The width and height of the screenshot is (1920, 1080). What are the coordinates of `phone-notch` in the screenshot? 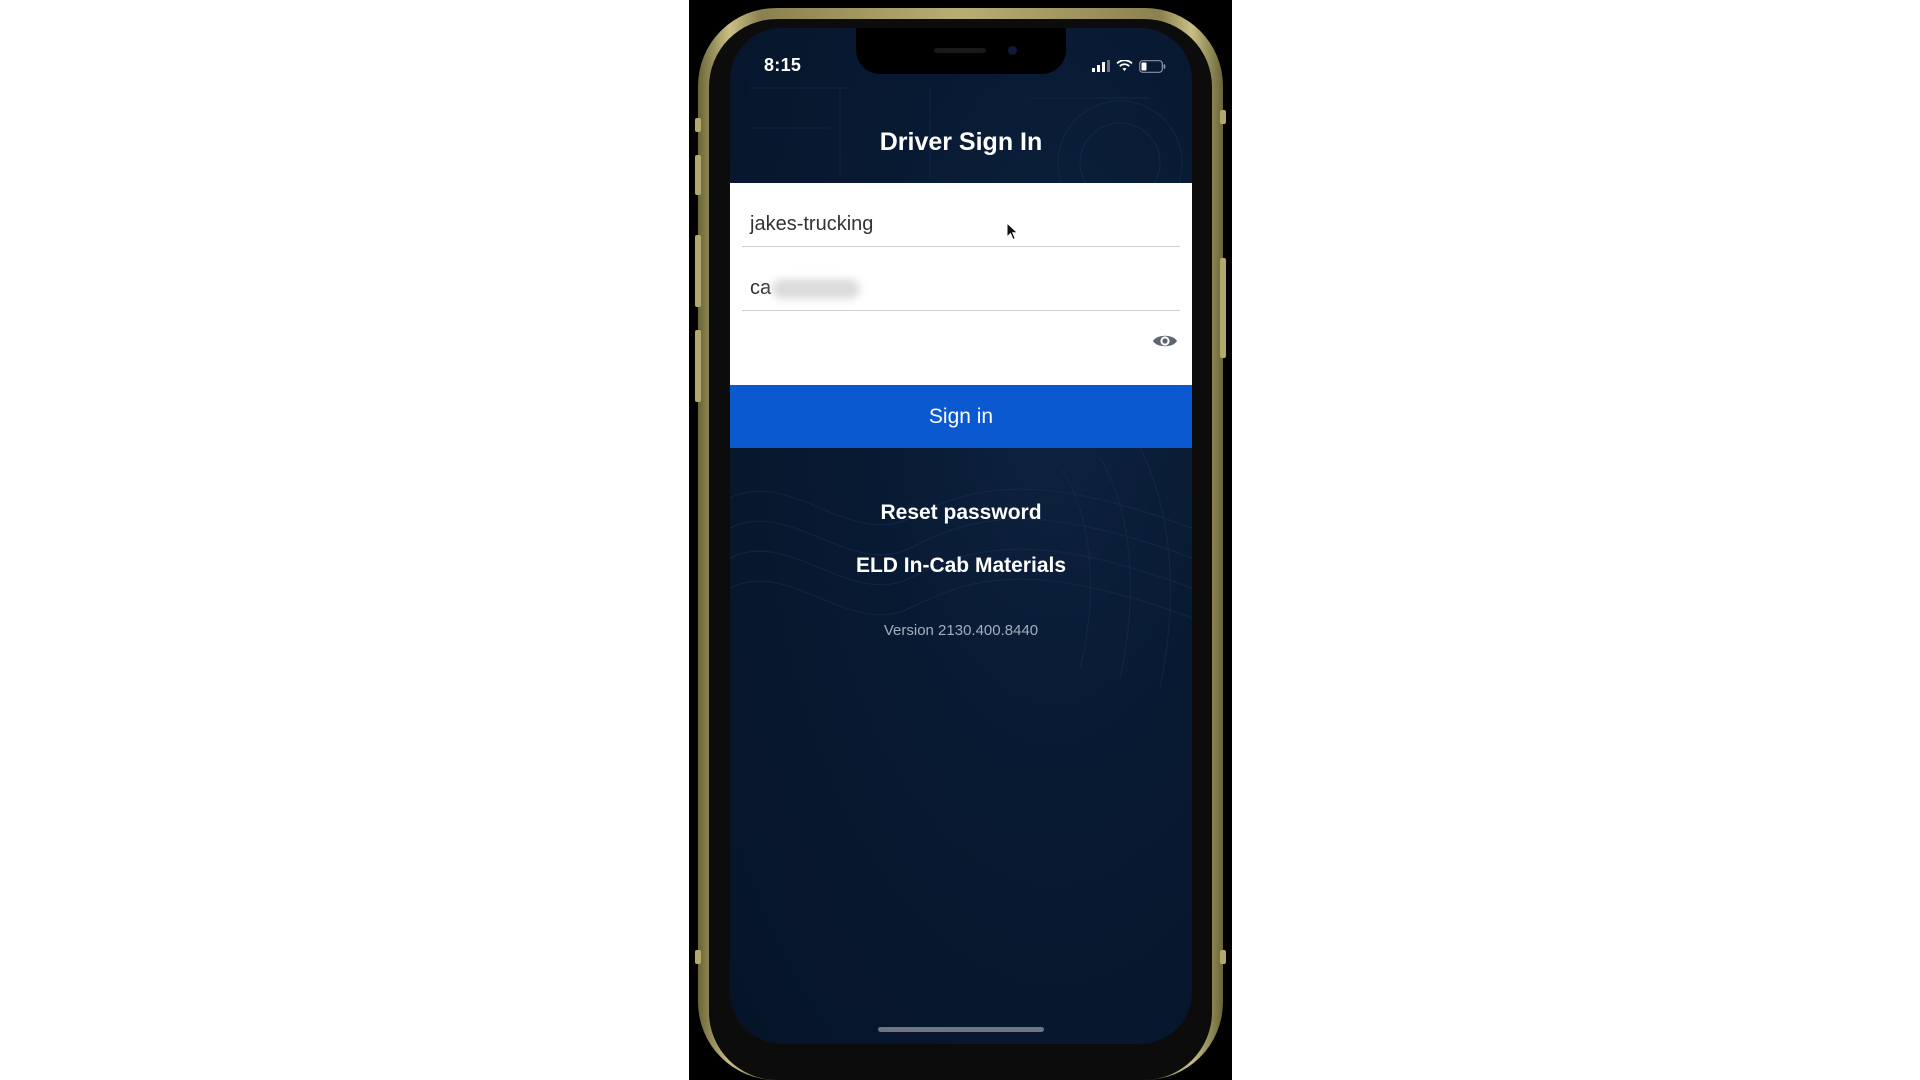 It's located at (961, 51).